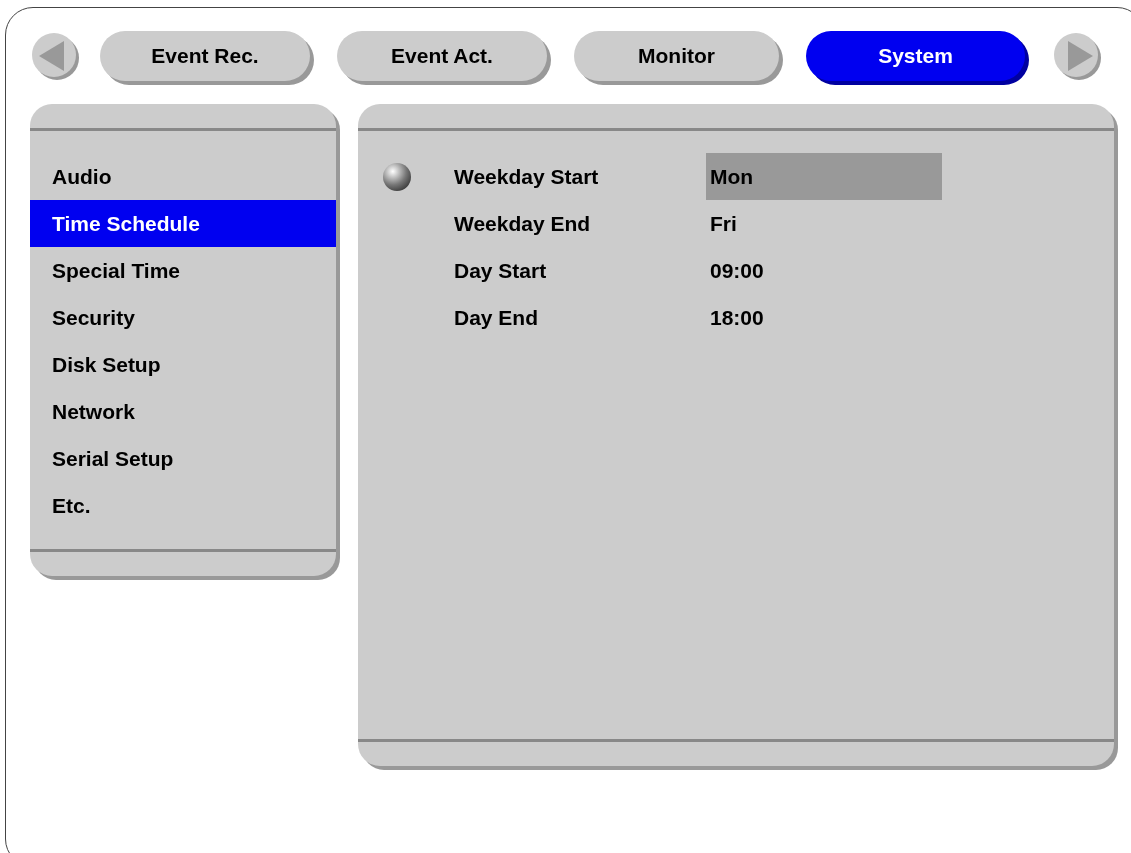 Image resolution: width=1131 pixels, height=853 pixels. What do you see at coordinates (824, 270) in the screenshot?
I see `setting-value: 09:00` at bounding box center [824, 270].